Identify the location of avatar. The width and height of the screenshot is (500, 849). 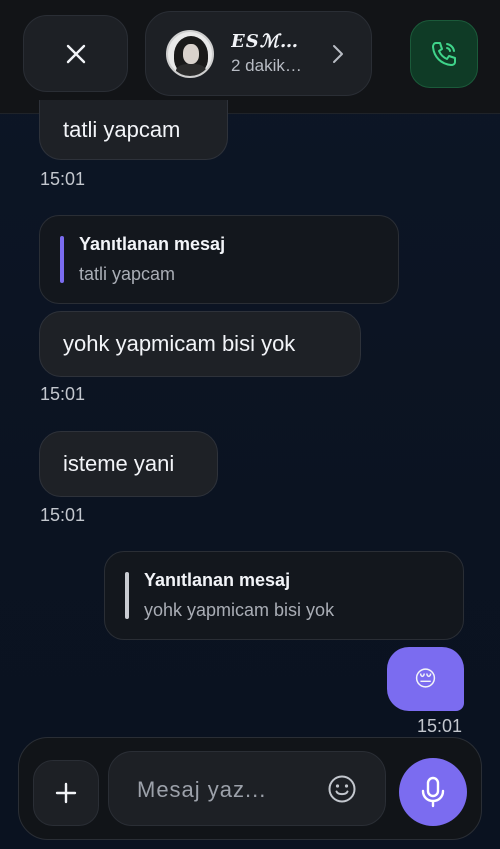
(190, 53).